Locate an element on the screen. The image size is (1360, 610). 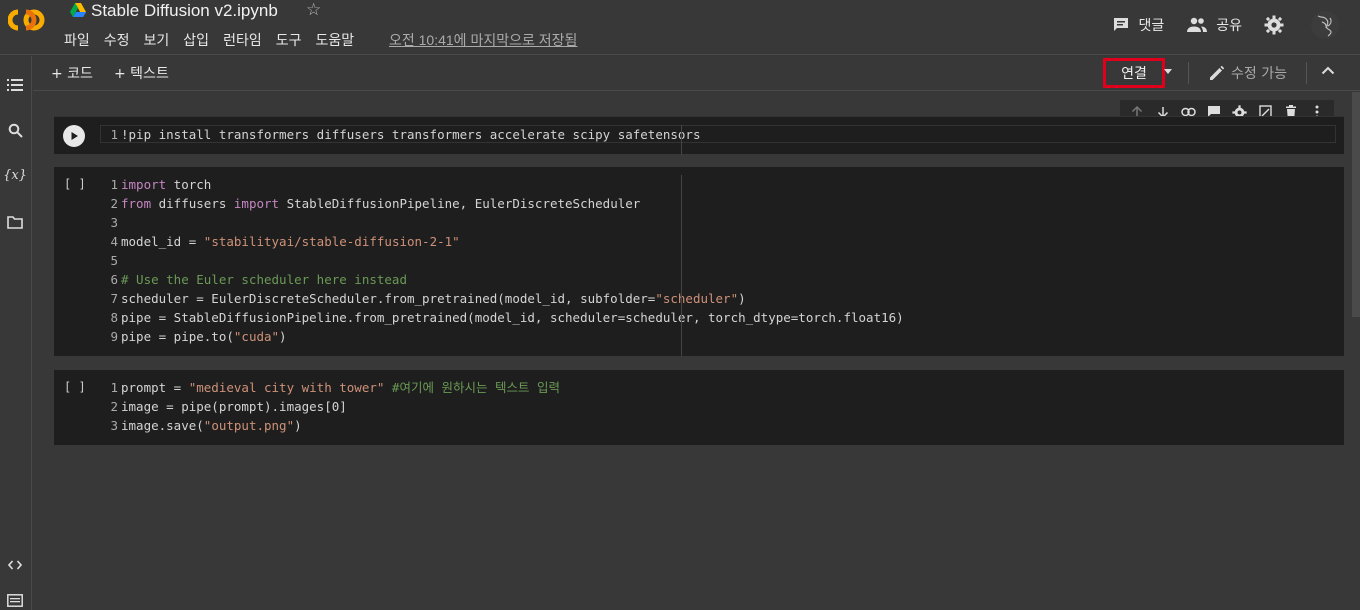
line-number: 6 is located at coordinates (114, 279).